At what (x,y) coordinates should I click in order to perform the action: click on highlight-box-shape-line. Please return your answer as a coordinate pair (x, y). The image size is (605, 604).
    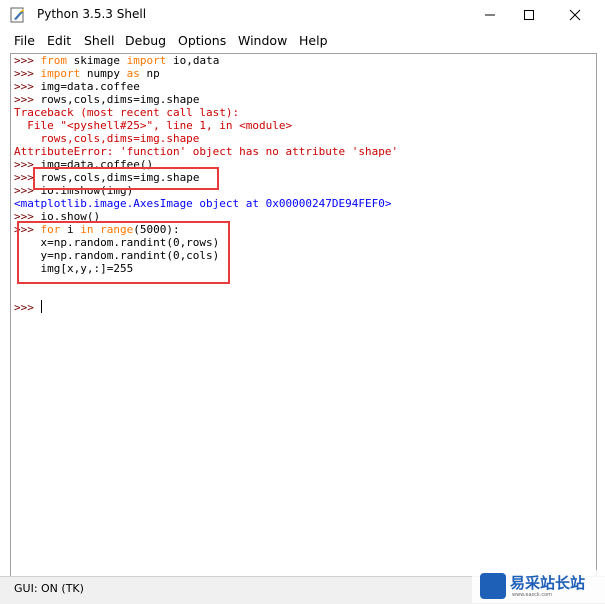
    Looking at the image, I should click on (126, 178).